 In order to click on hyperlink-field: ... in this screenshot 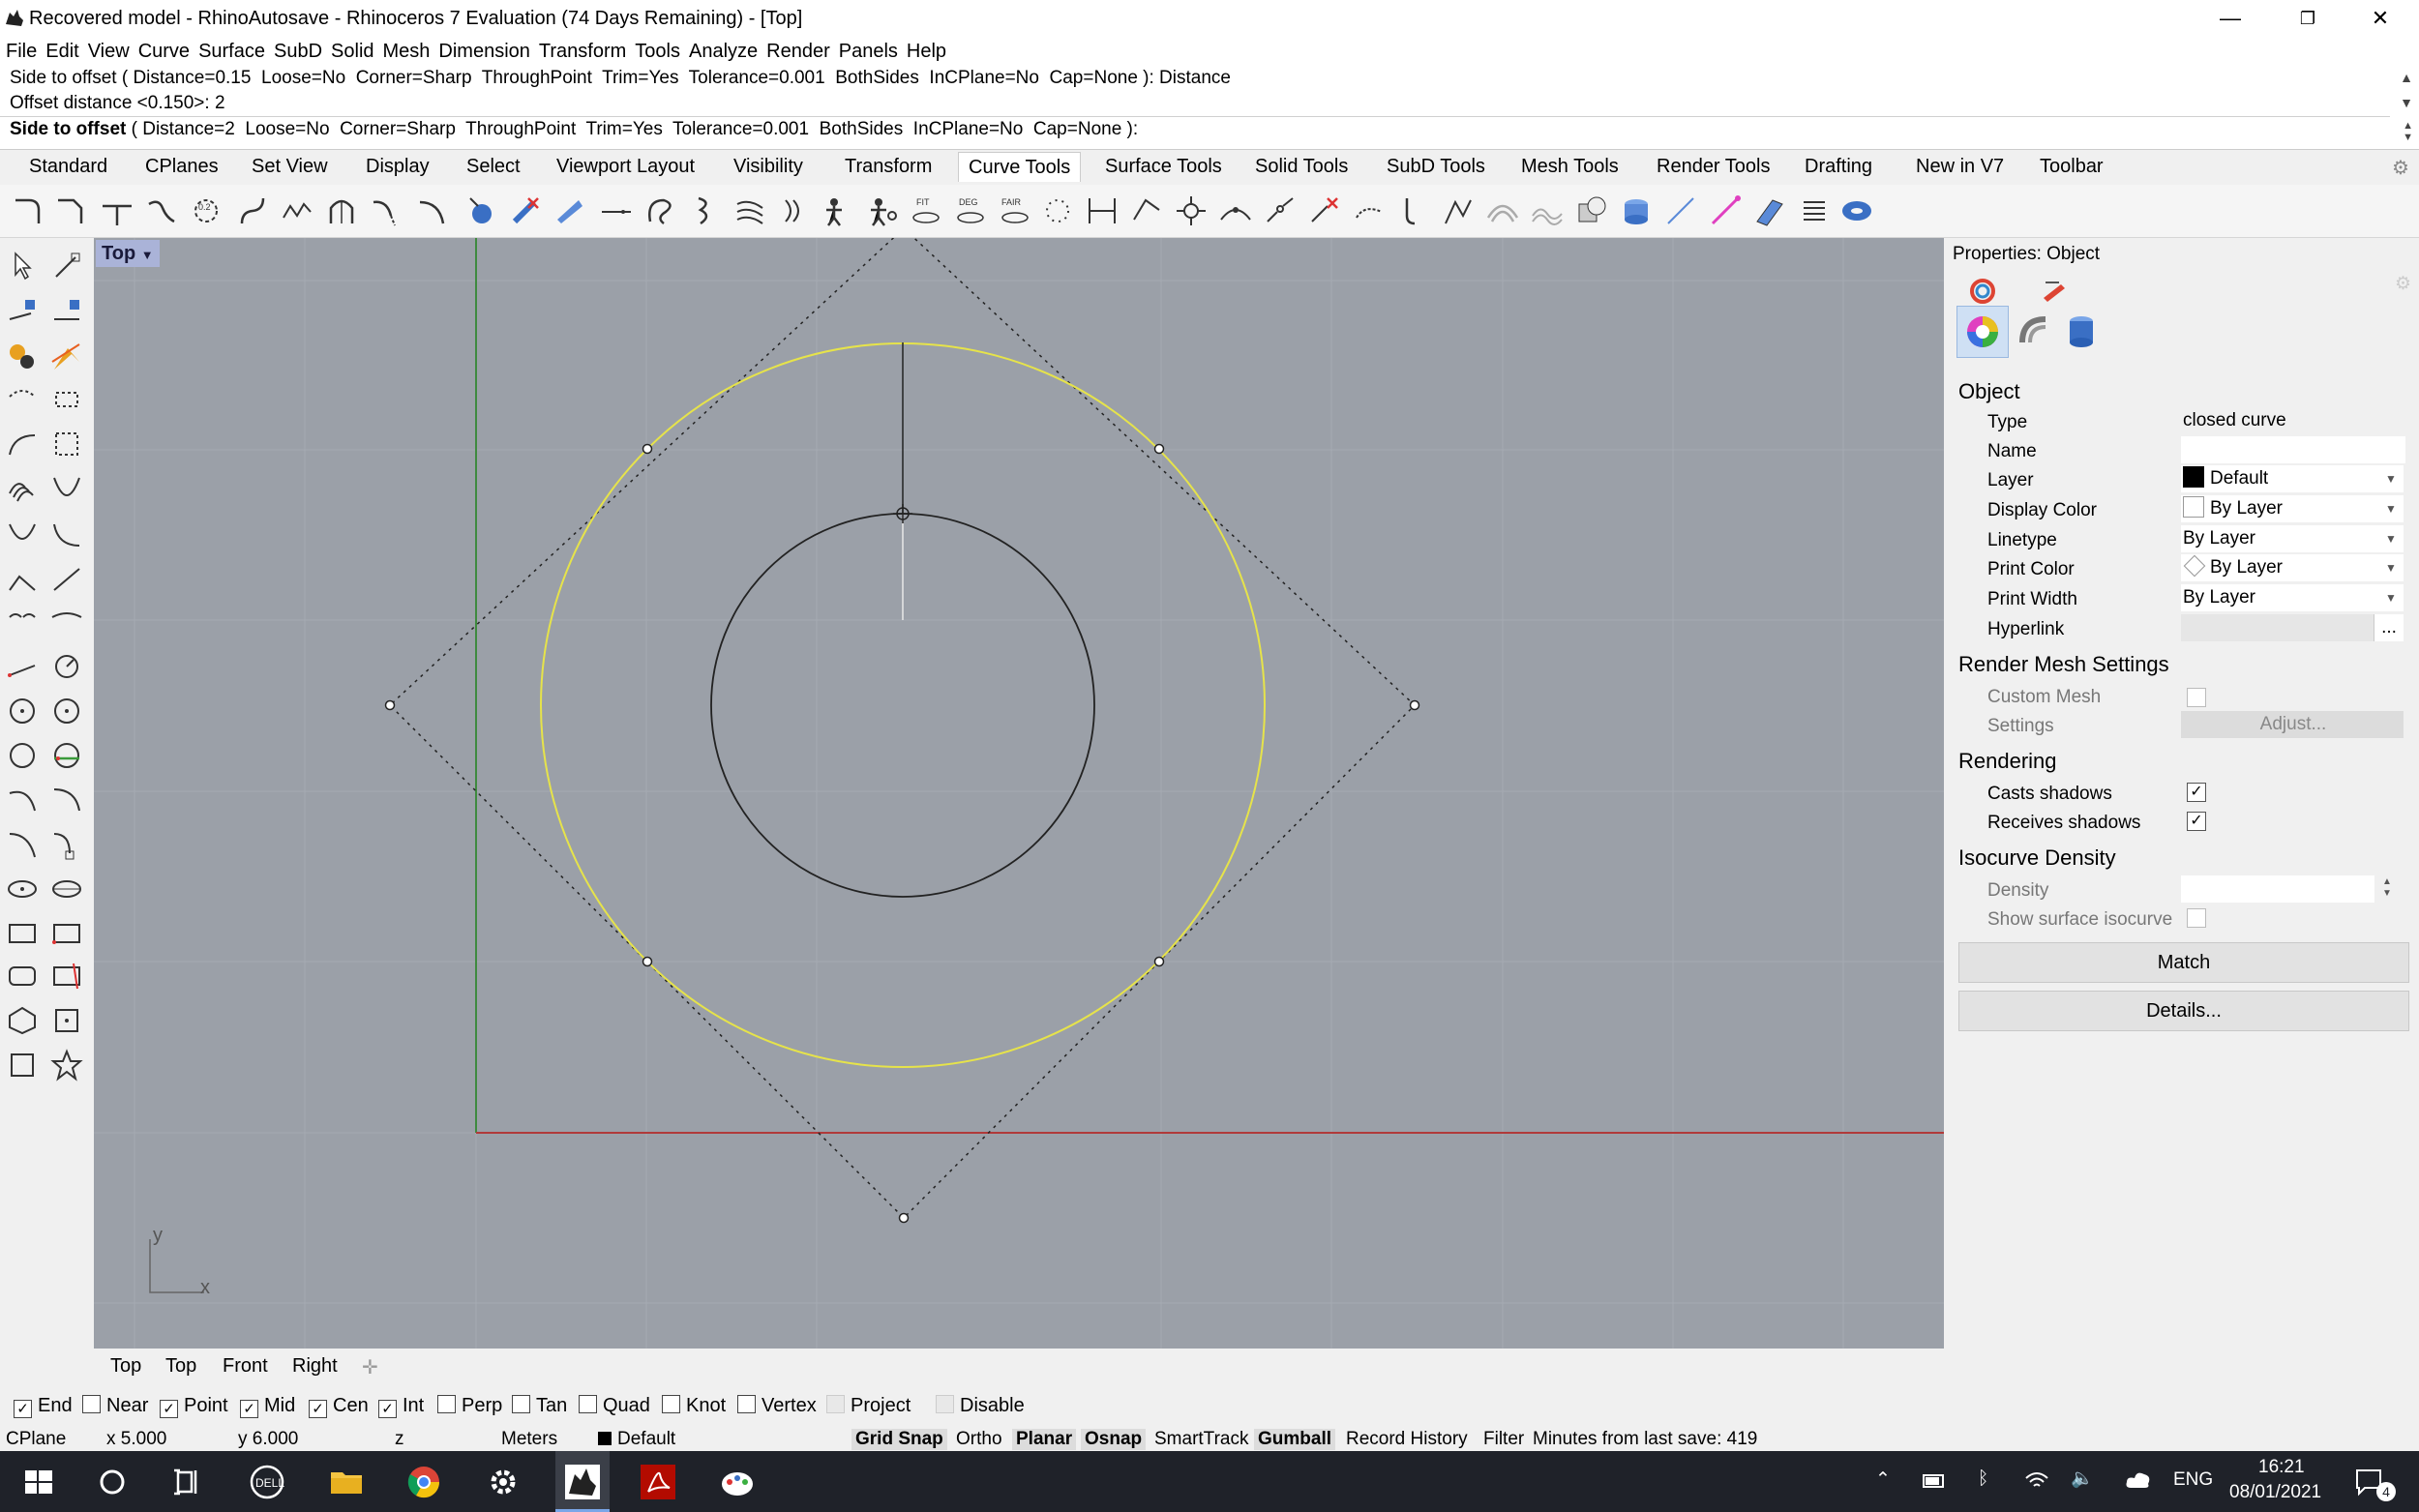, I will do `click(2293, 628)`.